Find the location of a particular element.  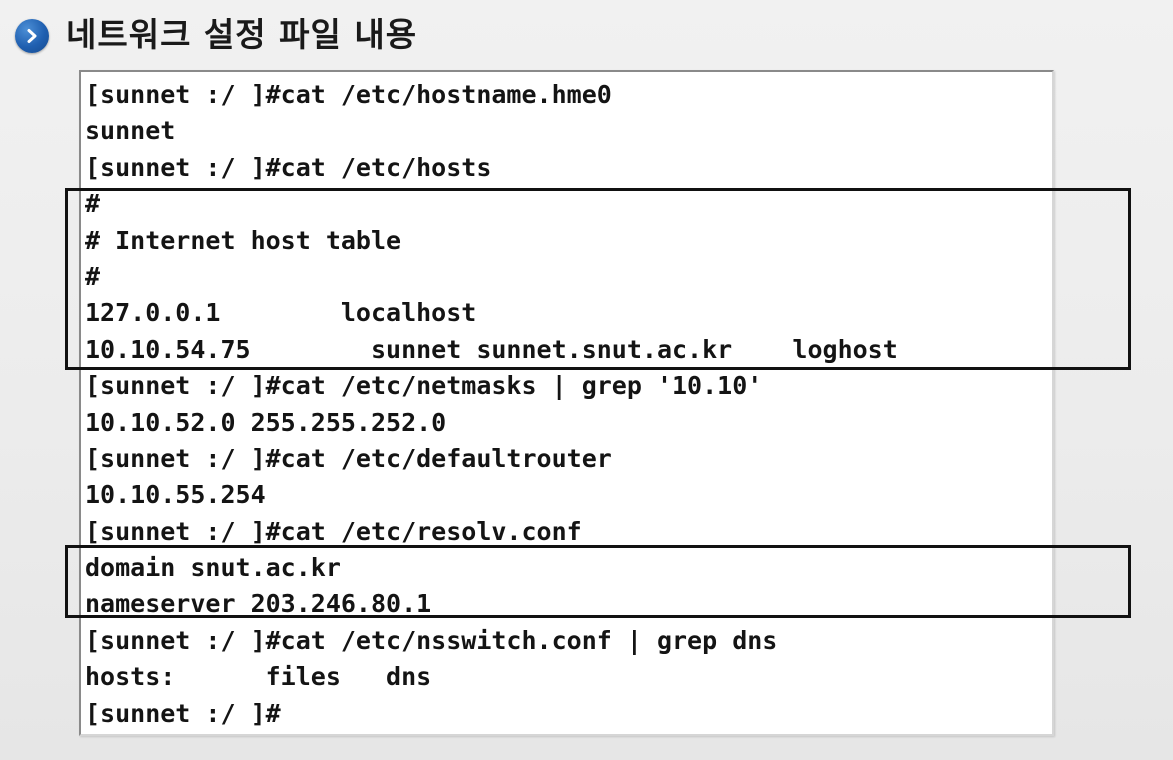

terminal-line: sunnet is located at coordinates (130, 131).